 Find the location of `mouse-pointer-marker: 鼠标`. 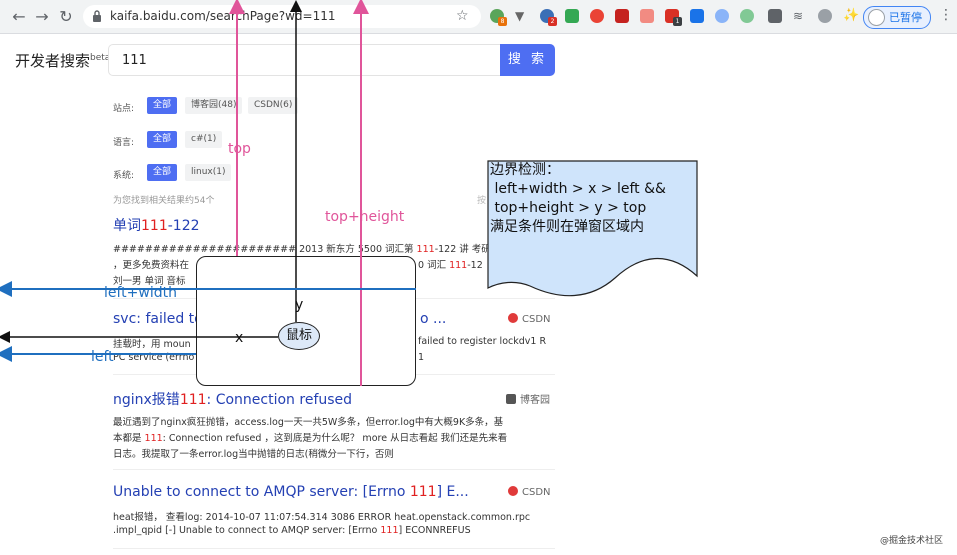

mouse-pointer-marker: 鼠标 is located at coordinates (299, 336).